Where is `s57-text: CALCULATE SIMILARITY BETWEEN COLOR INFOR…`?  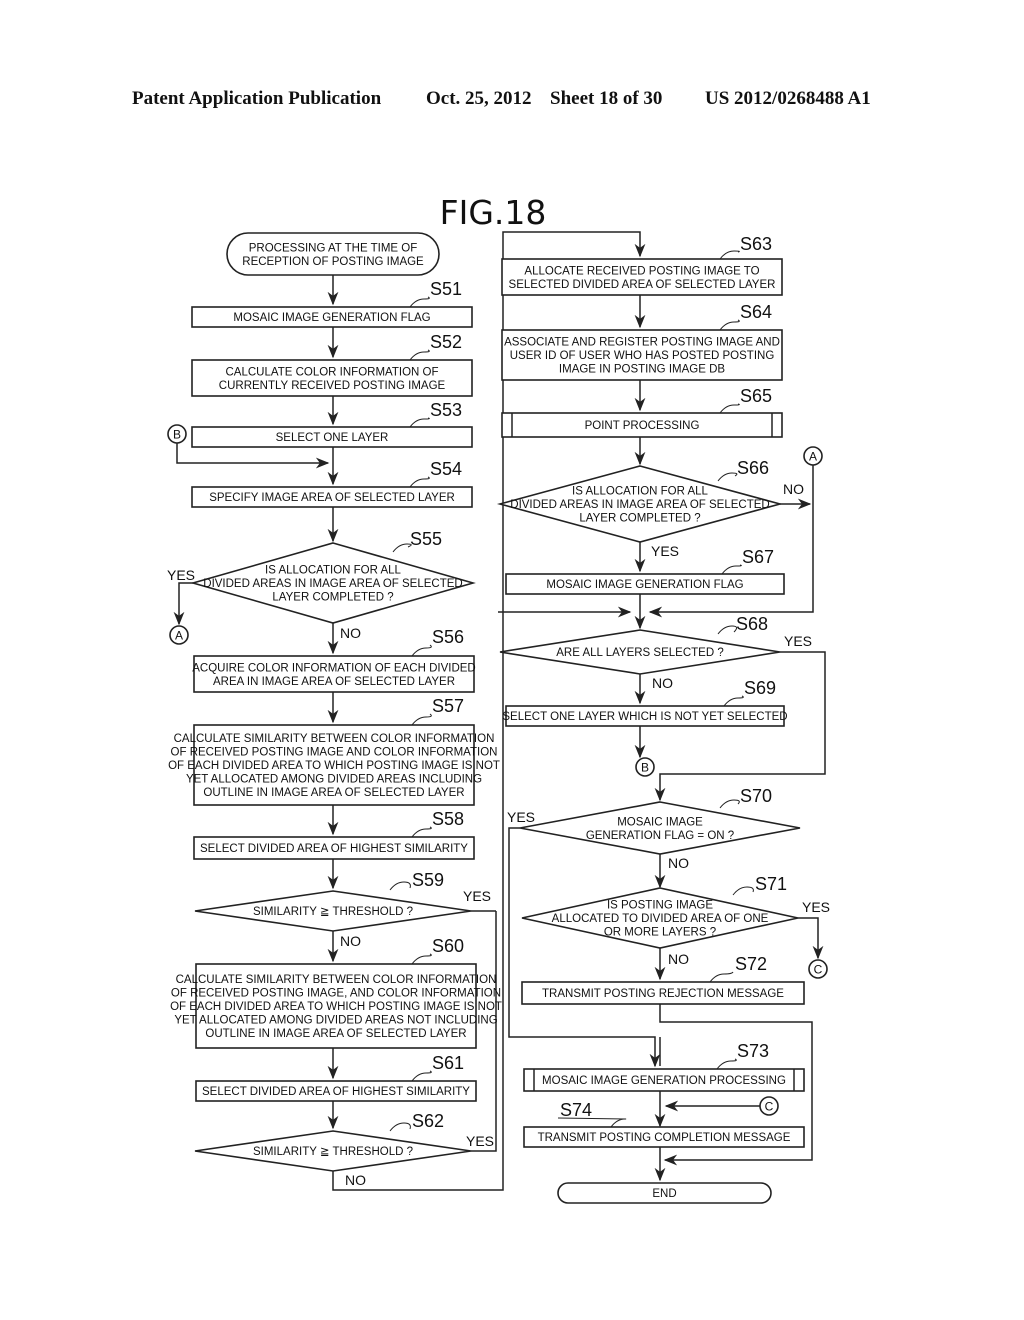
s57-text: CALCULATE SIMILARITY BETWEEN COLOR INFOR… is located at coordinates (334, 739).